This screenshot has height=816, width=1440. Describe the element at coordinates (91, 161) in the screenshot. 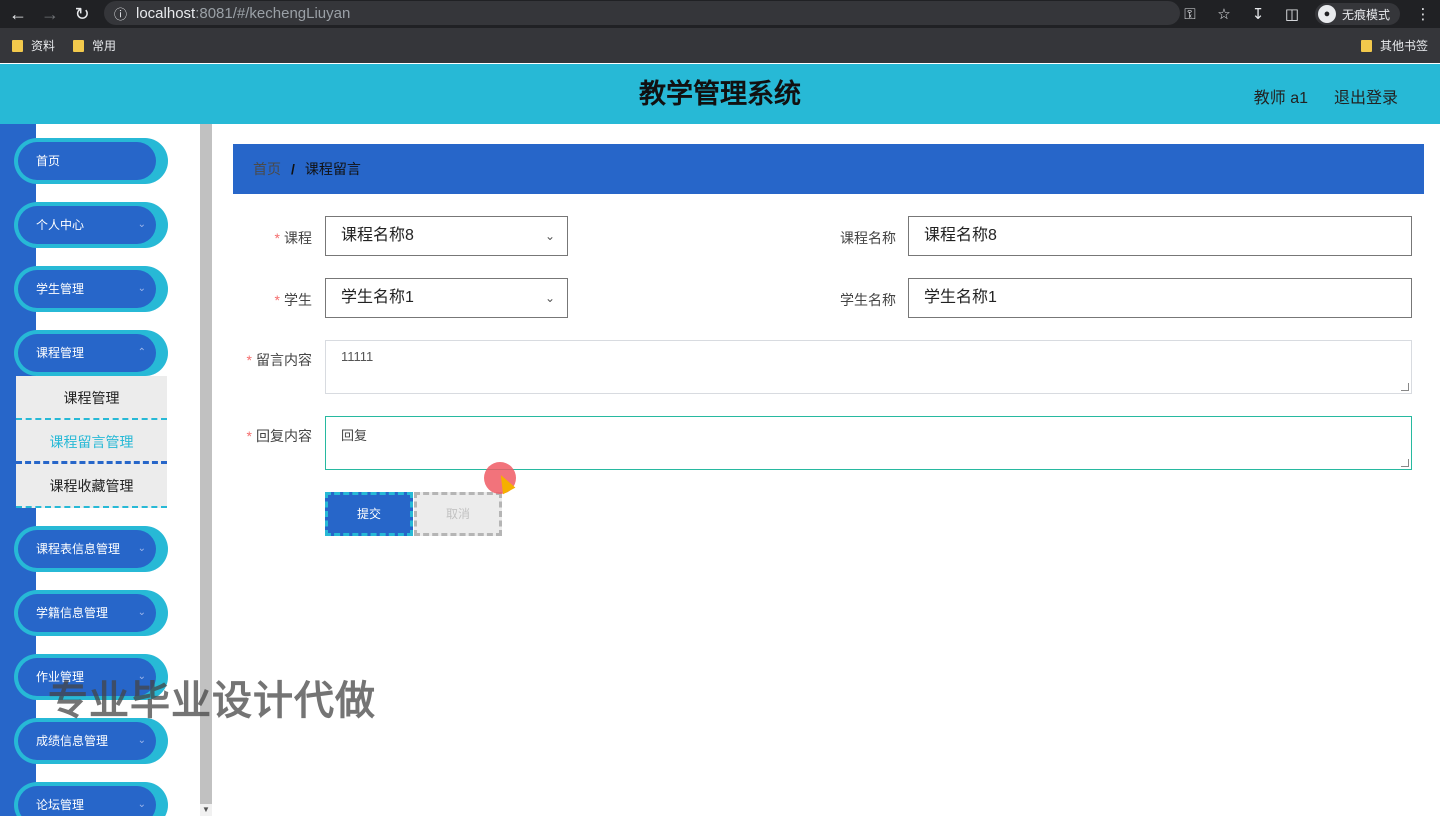

I see `sidebar-item-home: 首页` at that location.